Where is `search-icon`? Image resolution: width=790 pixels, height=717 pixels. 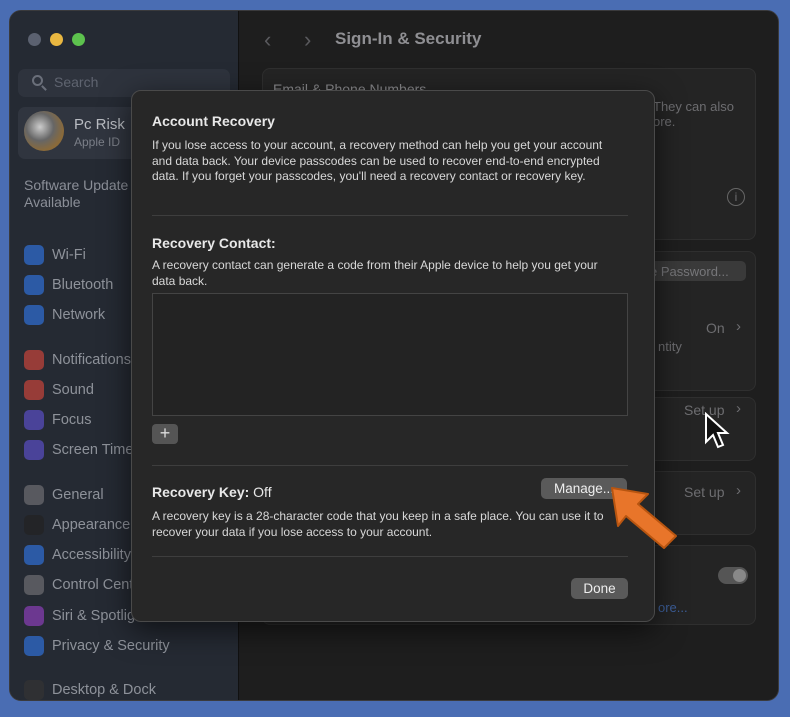 search-icon is located at coordinates (37, 80).